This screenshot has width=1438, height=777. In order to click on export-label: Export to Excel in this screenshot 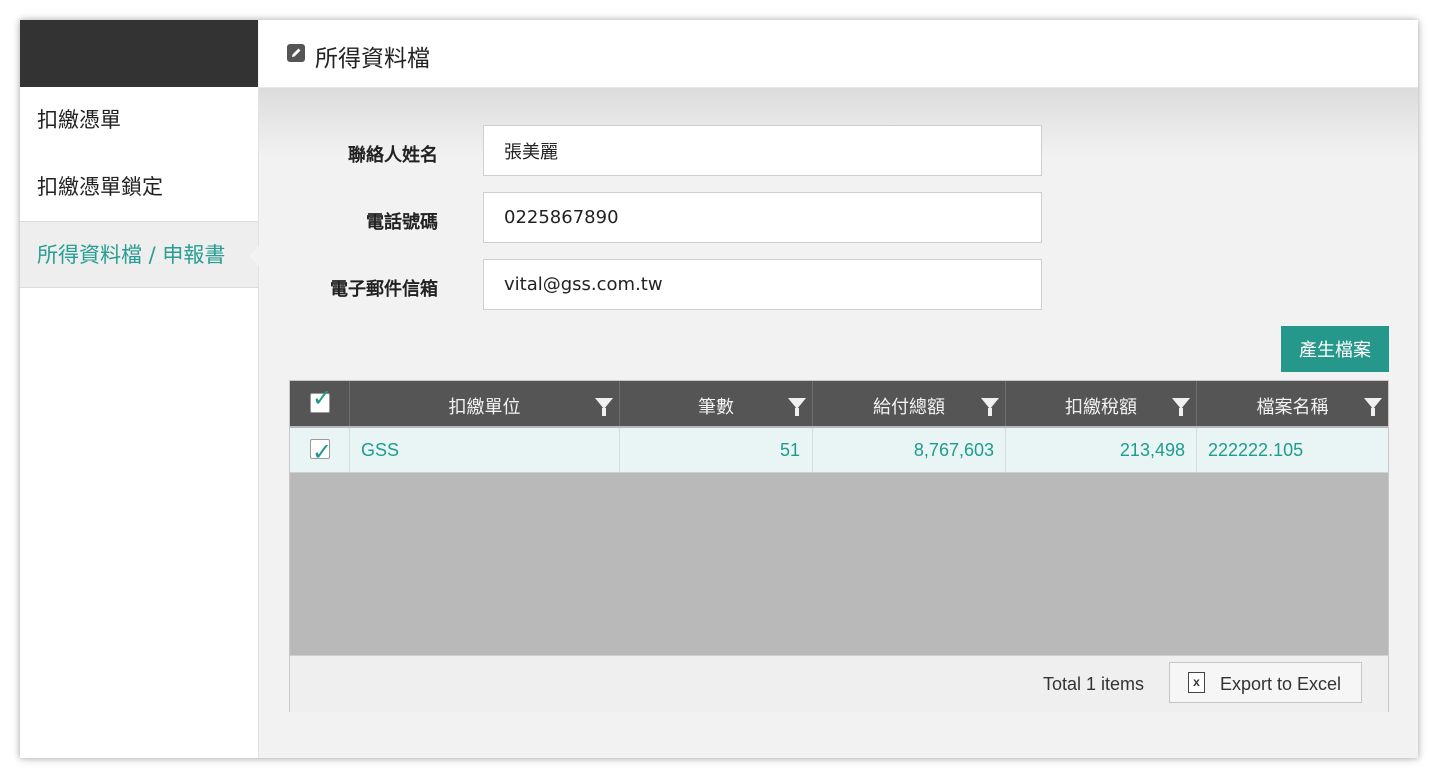, I will do `click(1281, 684)`.